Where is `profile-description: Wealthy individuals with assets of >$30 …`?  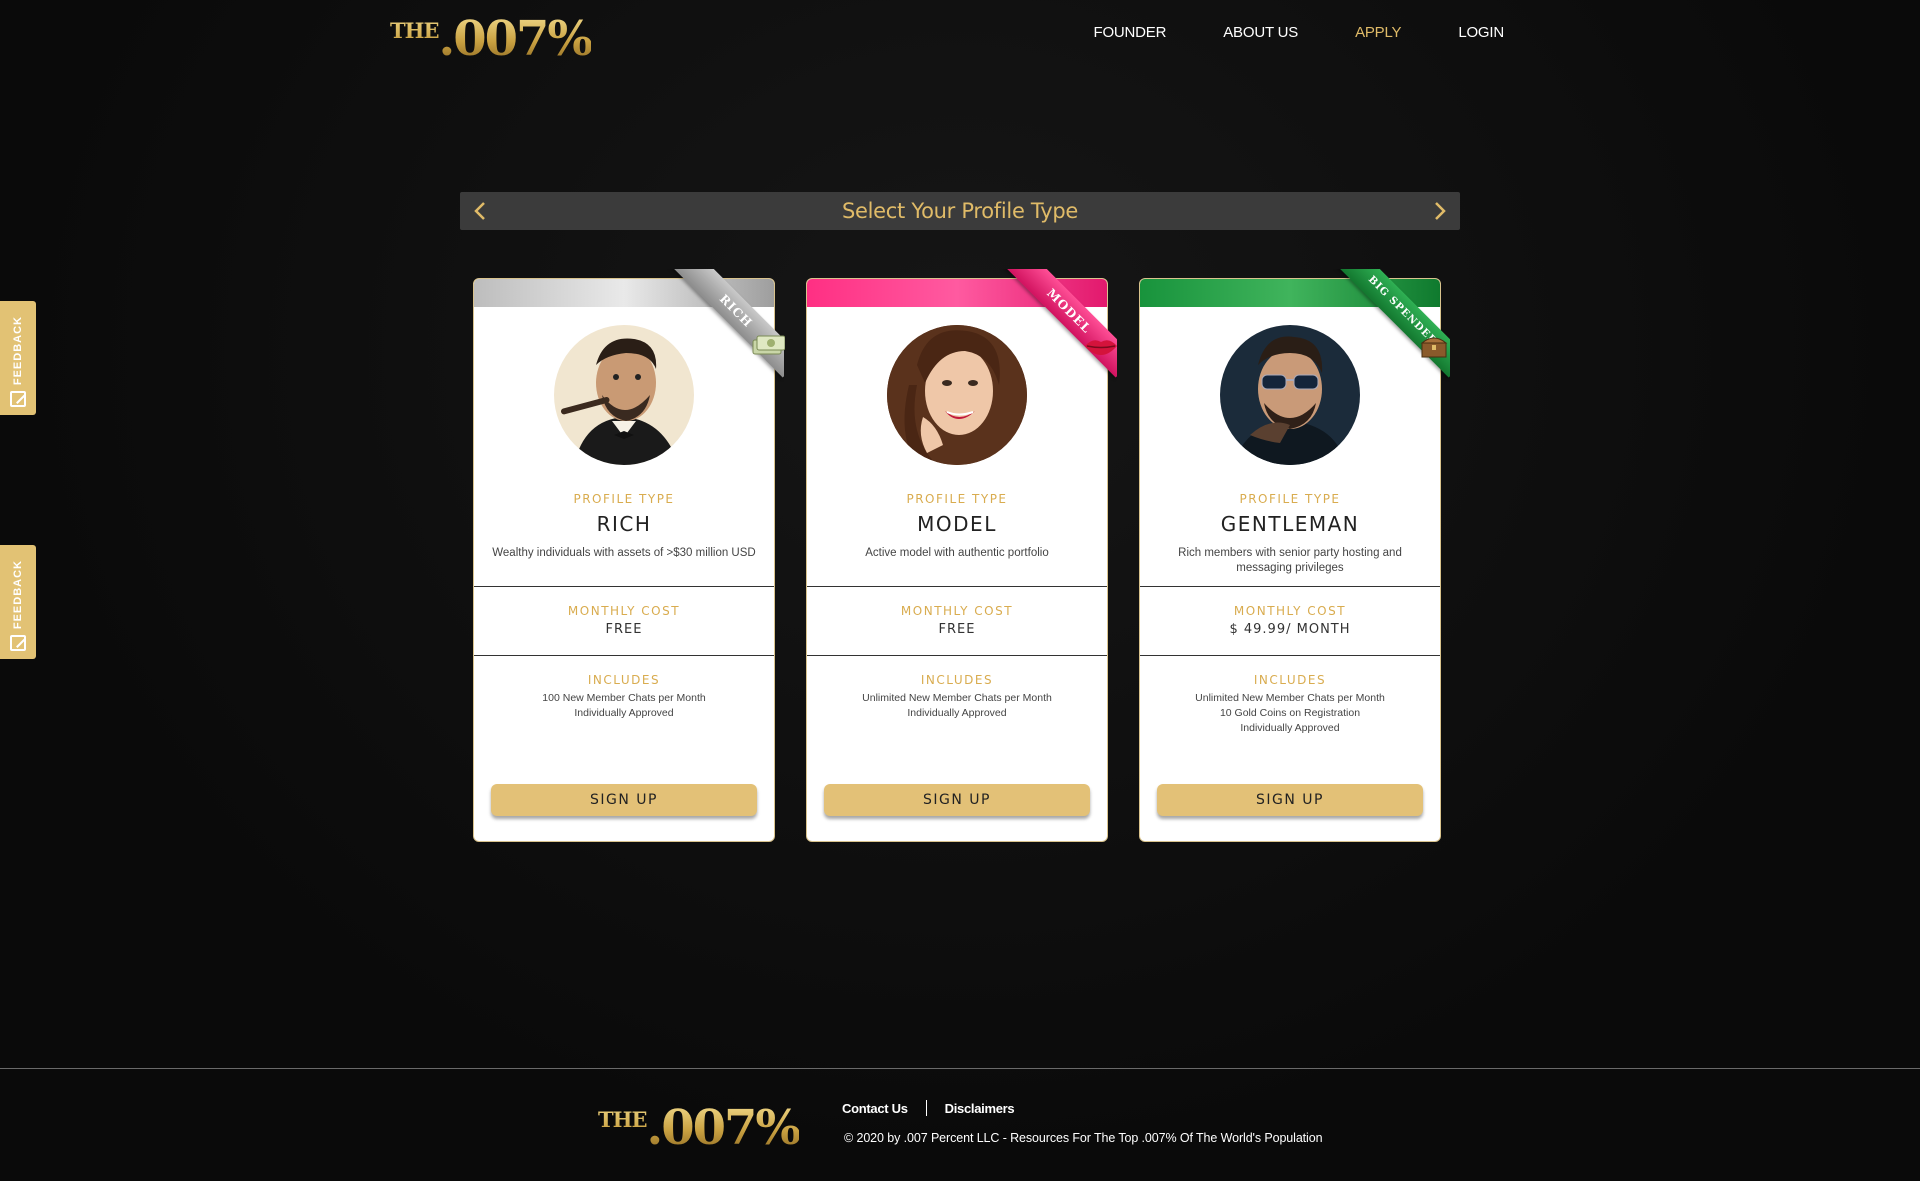 profile-description: Wealthy individuals with assets of >$30 … is located at coordinates (624, 553).